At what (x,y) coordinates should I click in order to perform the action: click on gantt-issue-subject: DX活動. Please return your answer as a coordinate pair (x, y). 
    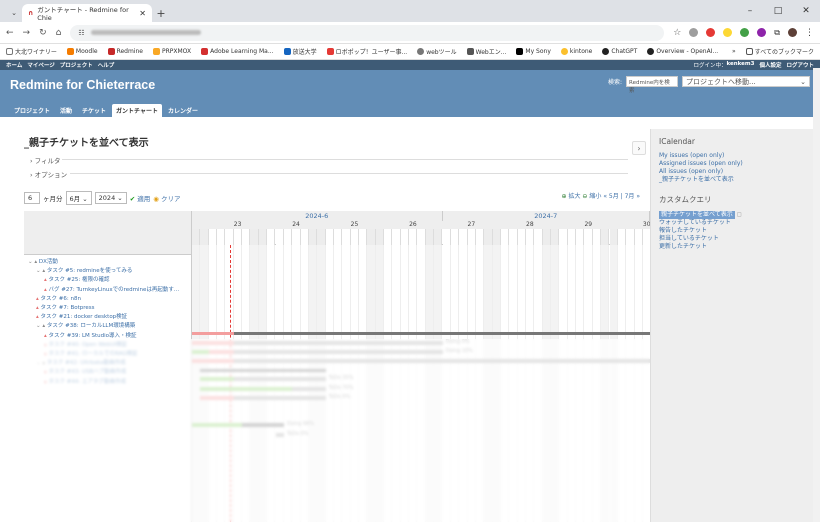
    Looking at the image, I should click on (48, 262).